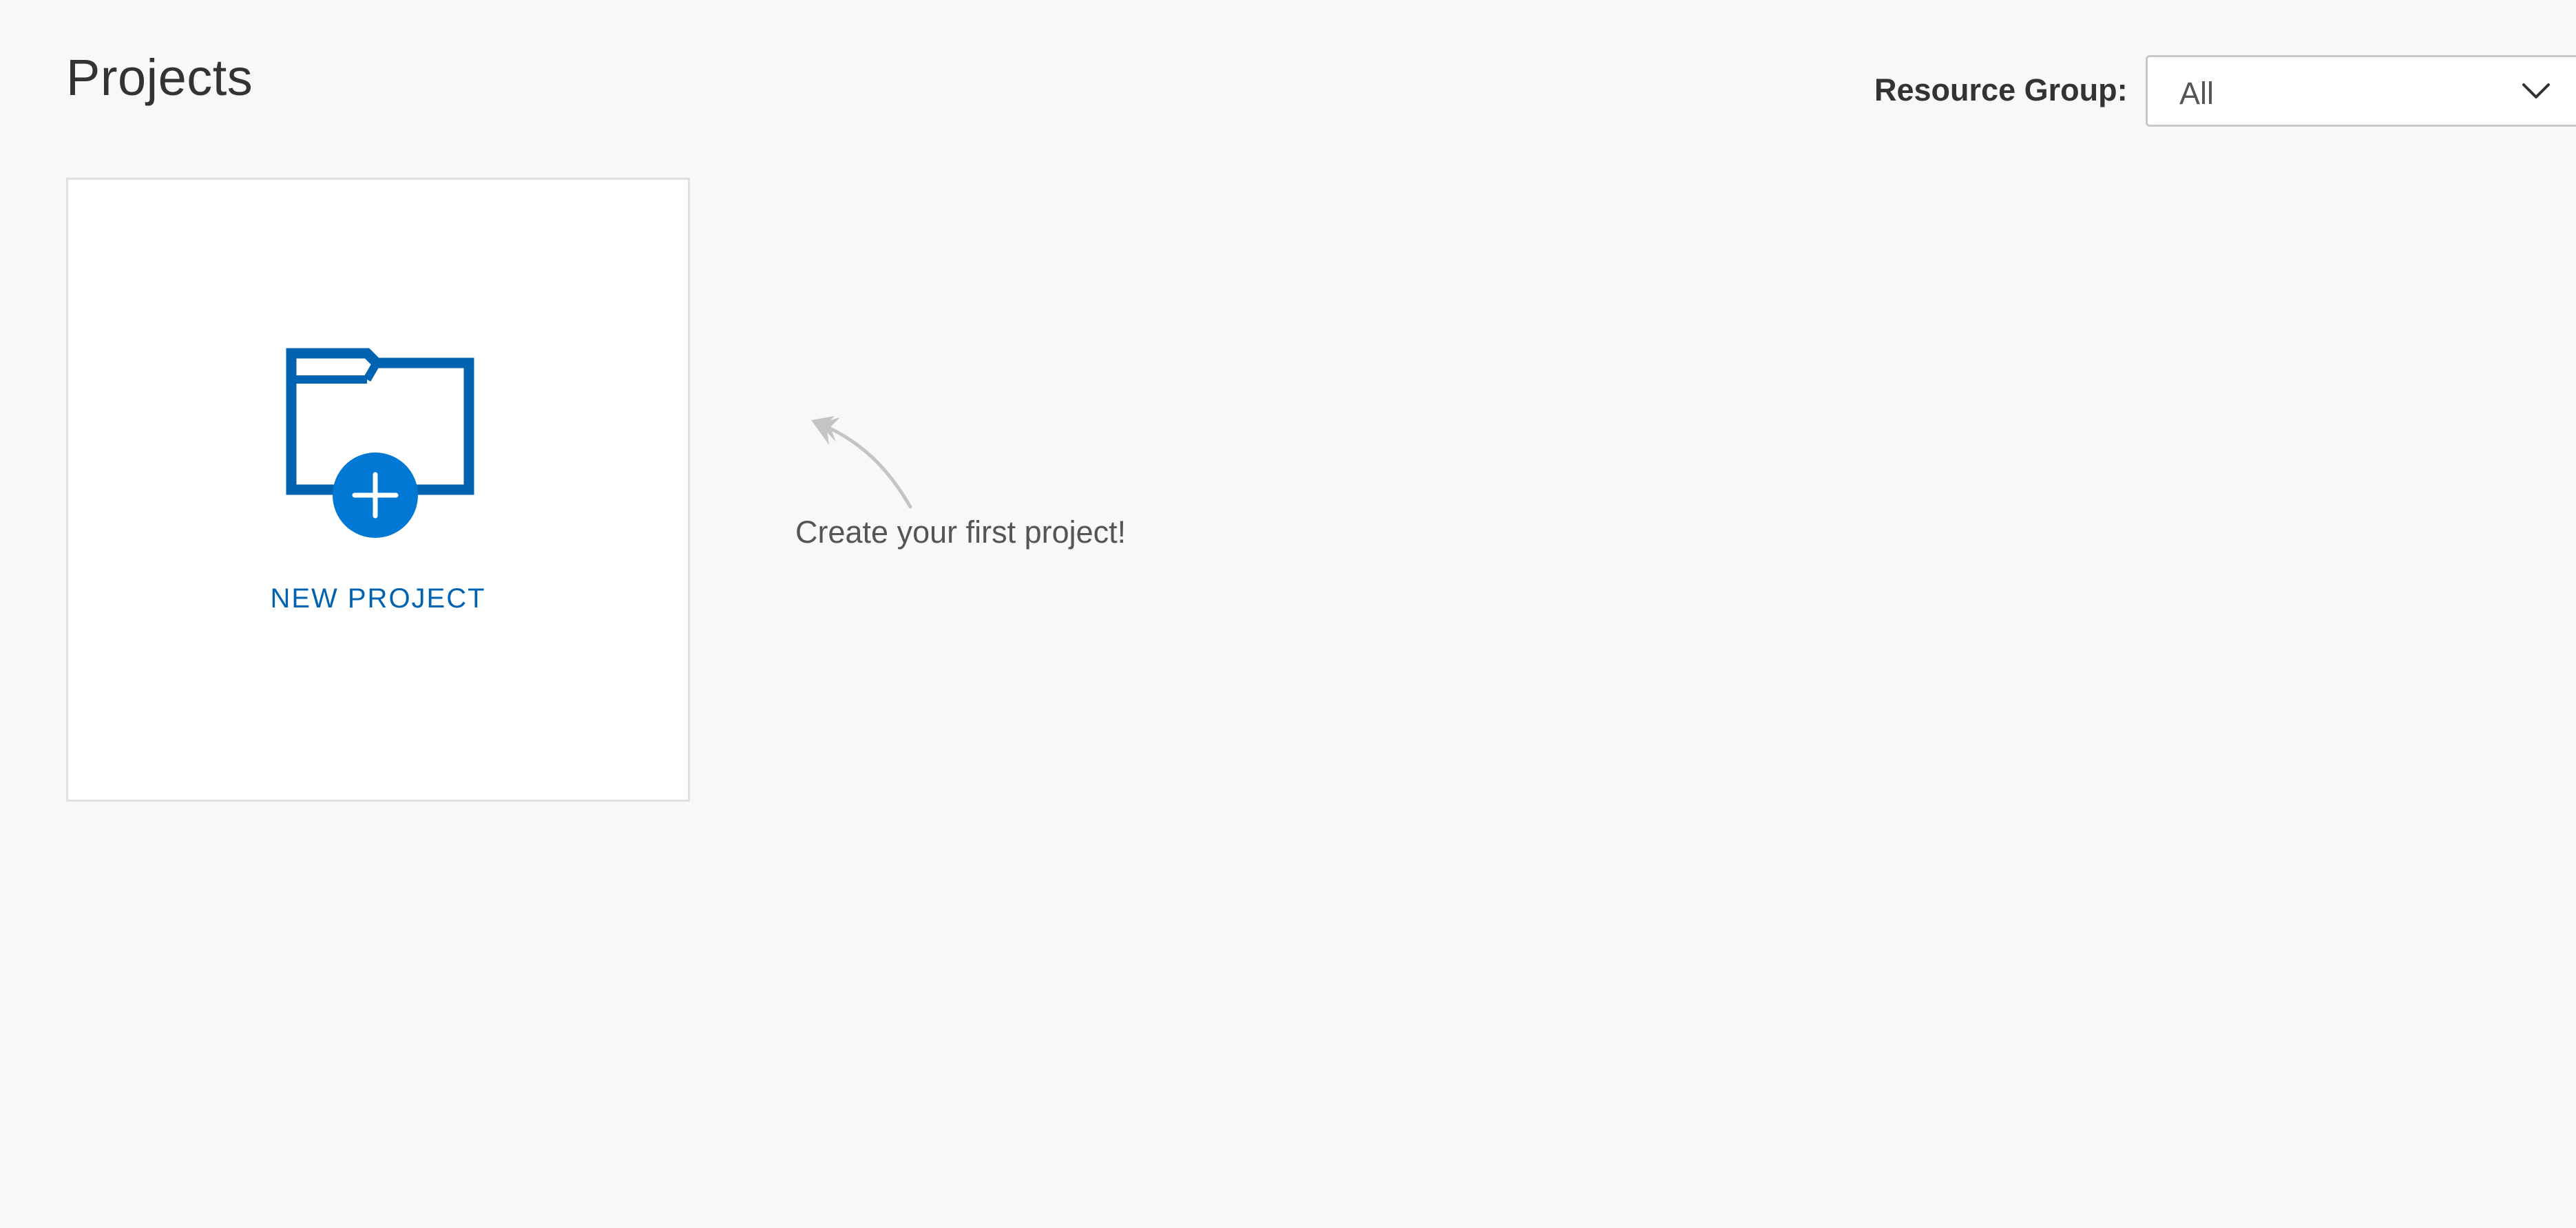  I want to click on resource-group-dropdown: All, so click(2361, 91).